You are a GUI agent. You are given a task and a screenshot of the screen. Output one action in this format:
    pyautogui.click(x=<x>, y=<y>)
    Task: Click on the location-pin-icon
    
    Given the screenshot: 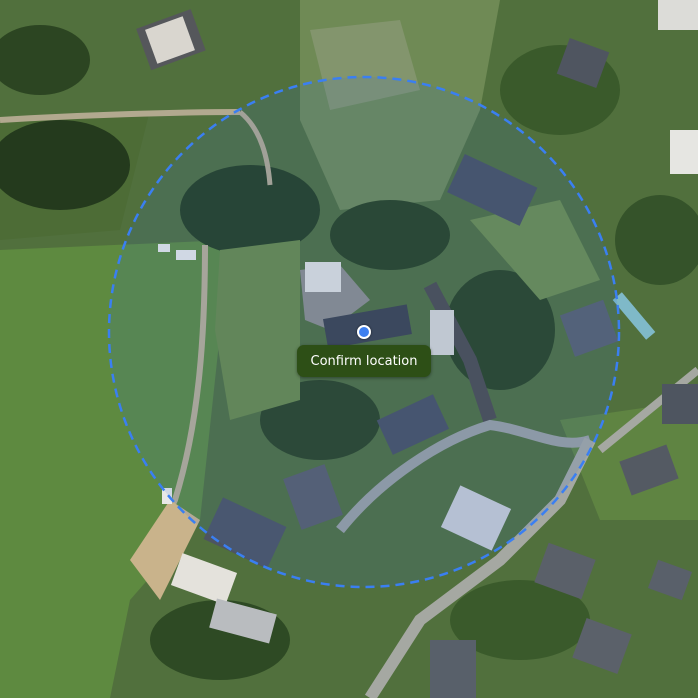 What is the action you would take?
    pyautogui.click(x=364, y=332)
    